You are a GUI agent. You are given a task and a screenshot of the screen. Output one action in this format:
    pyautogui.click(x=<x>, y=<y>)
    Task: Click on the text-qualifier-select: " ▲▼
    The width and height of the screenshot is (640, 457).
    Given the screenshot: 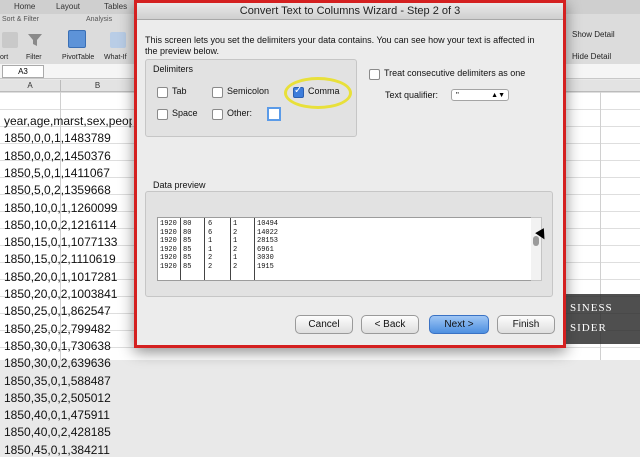 What is the action you would take?
    pyautogui.click(x=480, y=95)
    